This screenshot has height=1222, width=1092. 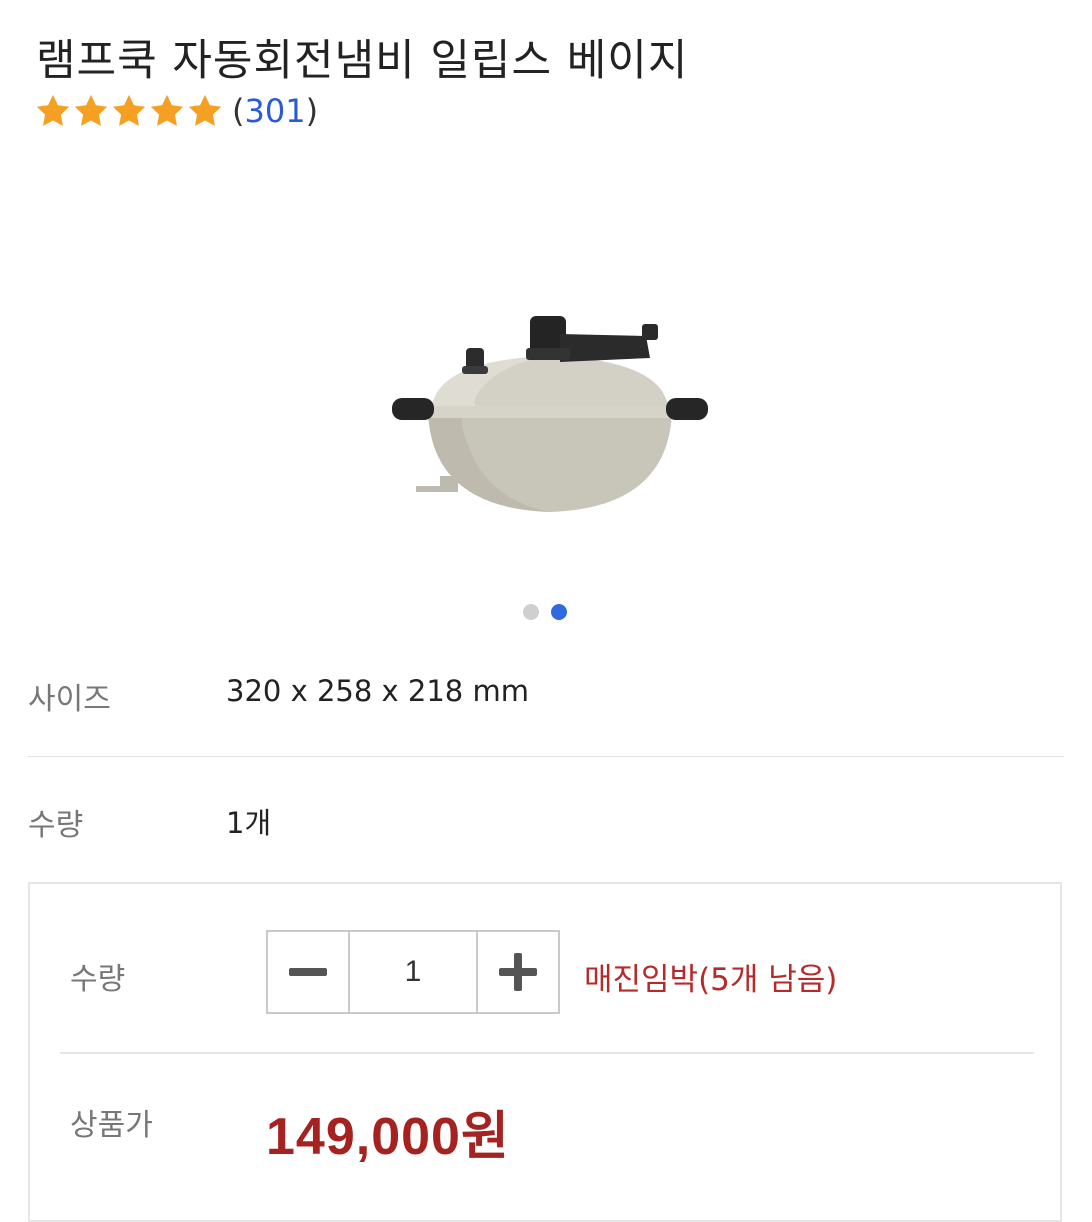 I want to click on carousel-dot-2-active, so click(x=559, y=612).